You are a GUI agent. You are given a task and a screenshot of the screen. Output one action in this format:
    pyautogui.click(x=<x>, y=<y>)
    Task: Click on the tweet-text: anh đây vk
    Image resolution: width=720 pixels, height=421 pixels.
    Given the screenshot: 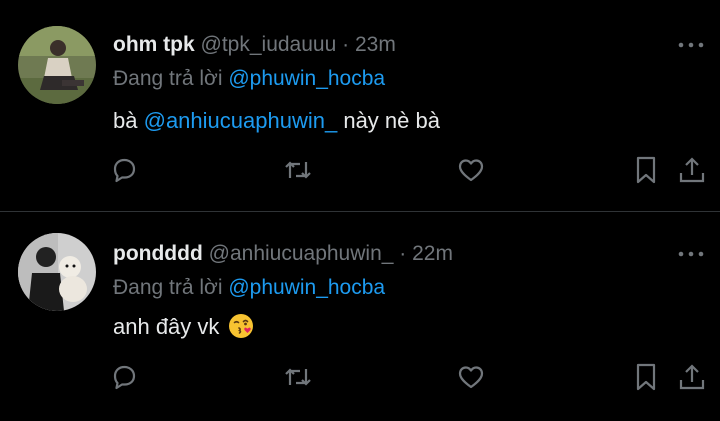 What is the action you would take?
    pyautogui.click(x=183, y=329)
    